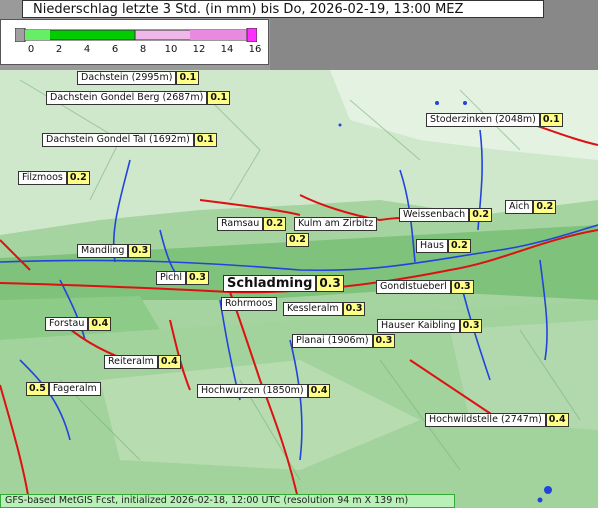 Image resolution: width=598 pixels, height=508 pixels. I want to click on station-label: Aich 0.2, so click(531, 207).